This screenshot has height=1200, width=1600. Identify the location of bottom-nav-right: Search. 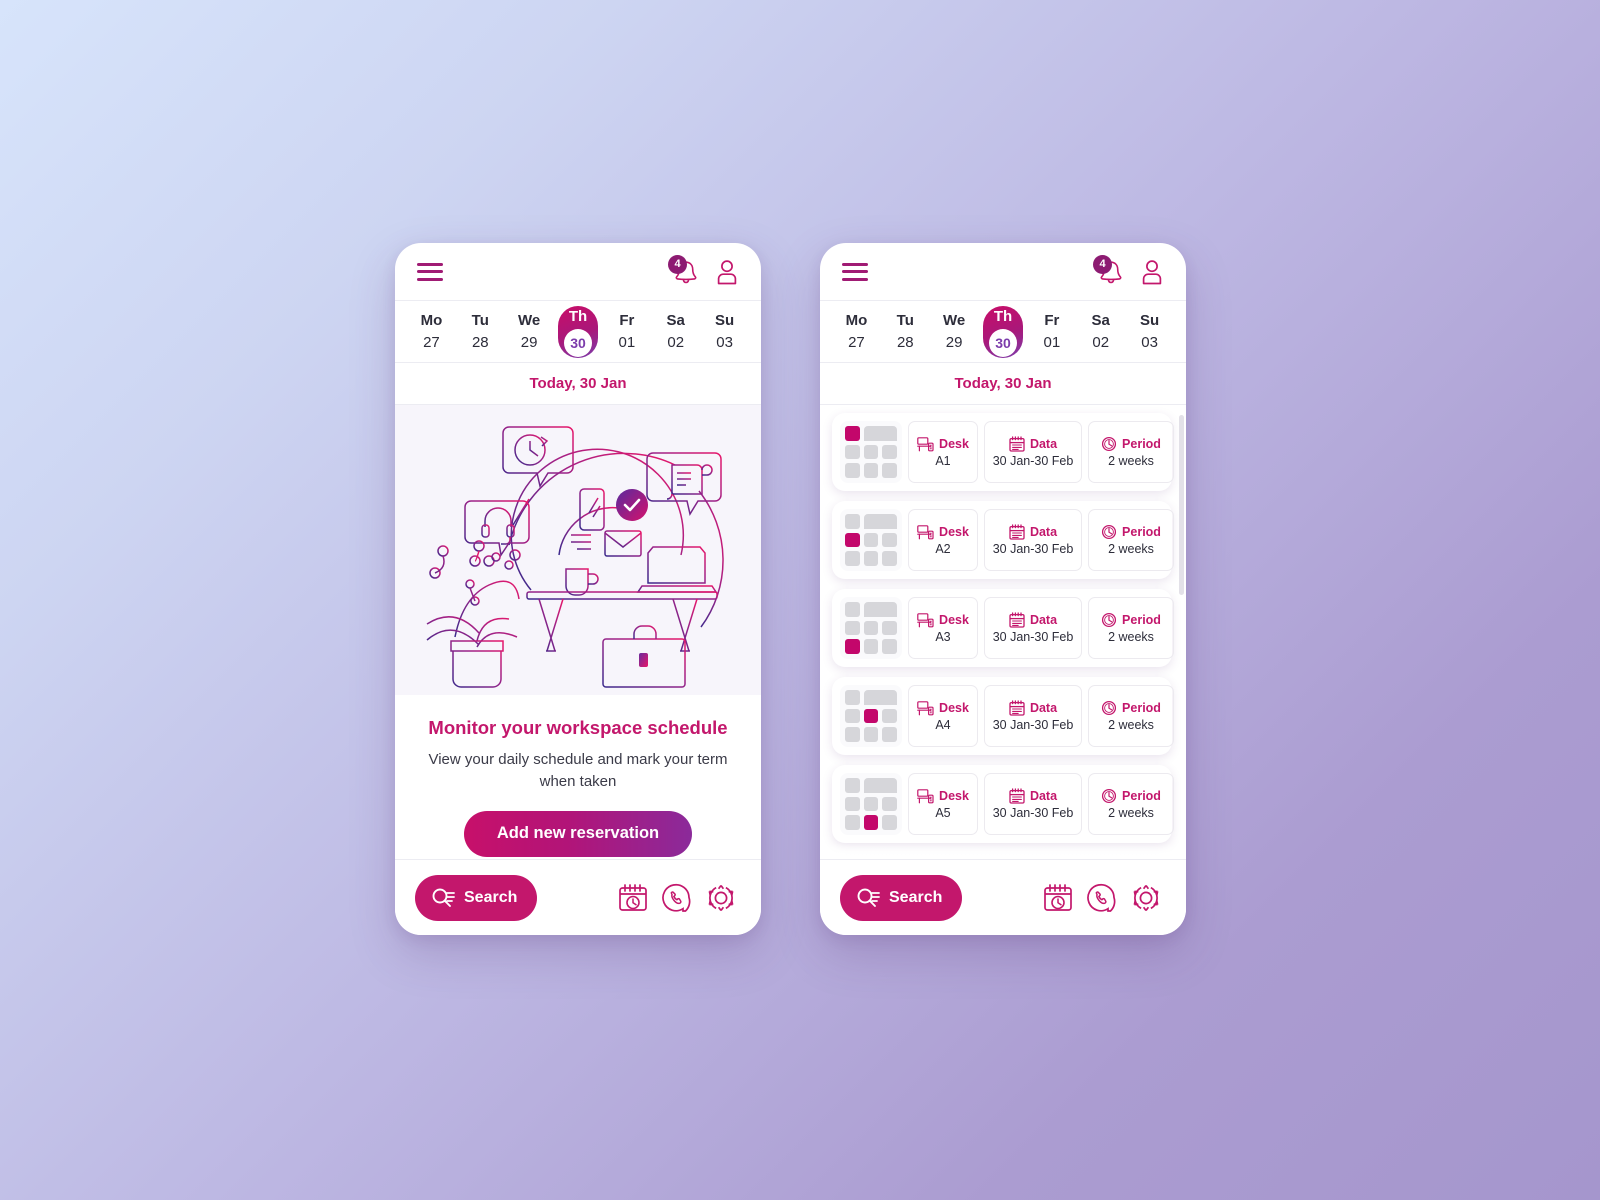
(1003, 897).